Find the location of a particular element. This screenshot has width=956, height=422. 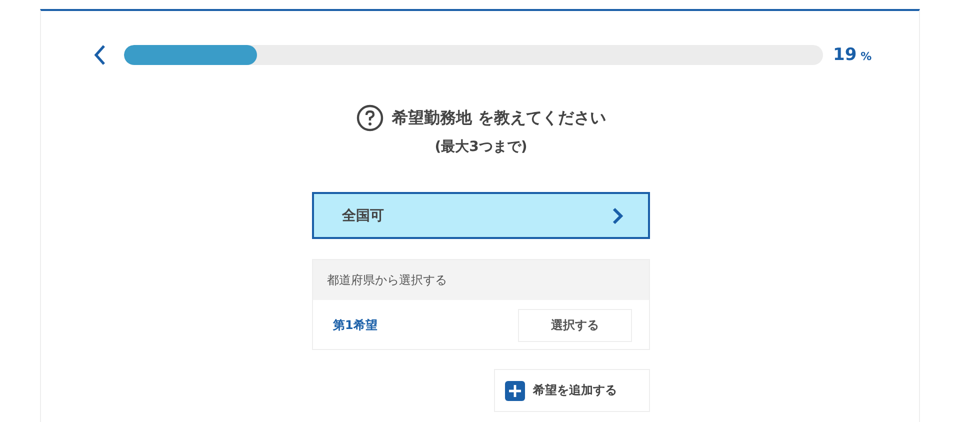

chevron-right-icon is located at coordinates (618, 215).